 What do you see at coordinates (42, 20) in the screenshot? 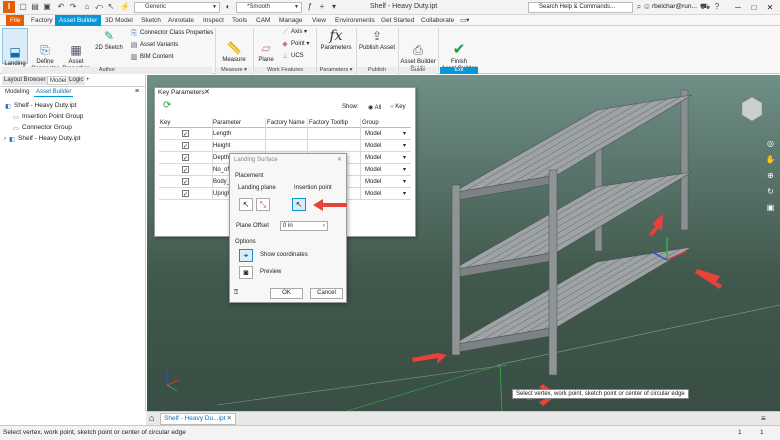
I see `tab-factory: Factory` at bounding box center [42, 20].